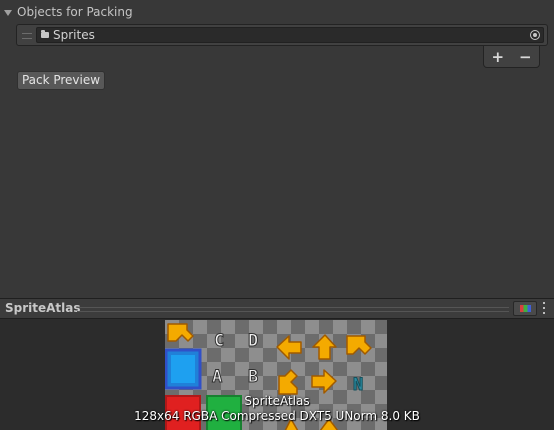 This screenshot has width=554, height=430. What do you see at coordinates (324, 381) in the screenshot?
I see `arrow-sprite-right` at bounding box center [324, 381].